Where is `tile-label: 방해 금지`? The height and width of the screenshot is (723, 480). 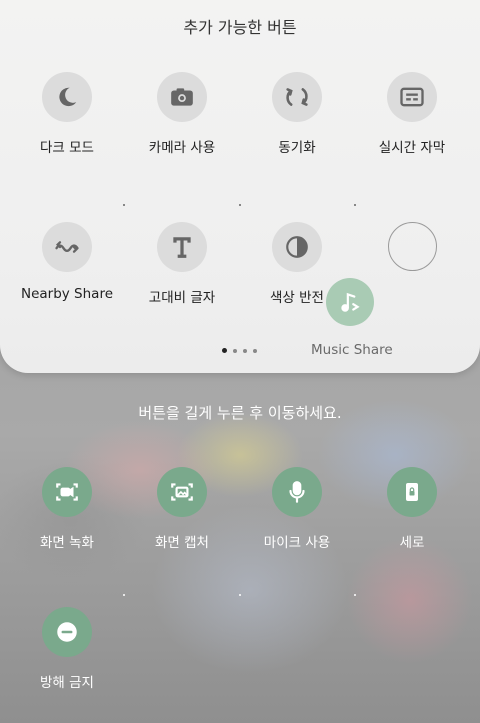
tile-label: 방해 금지 is located at coordinates (67, 683).